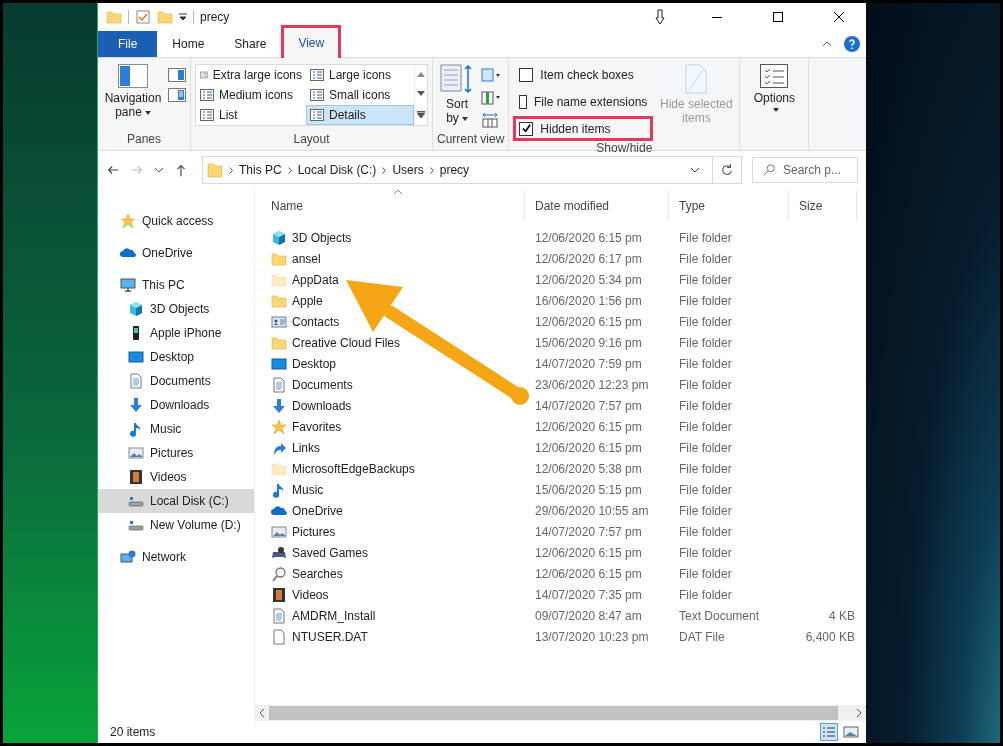  I want to click on checkmark-icon, so click(143, 17).